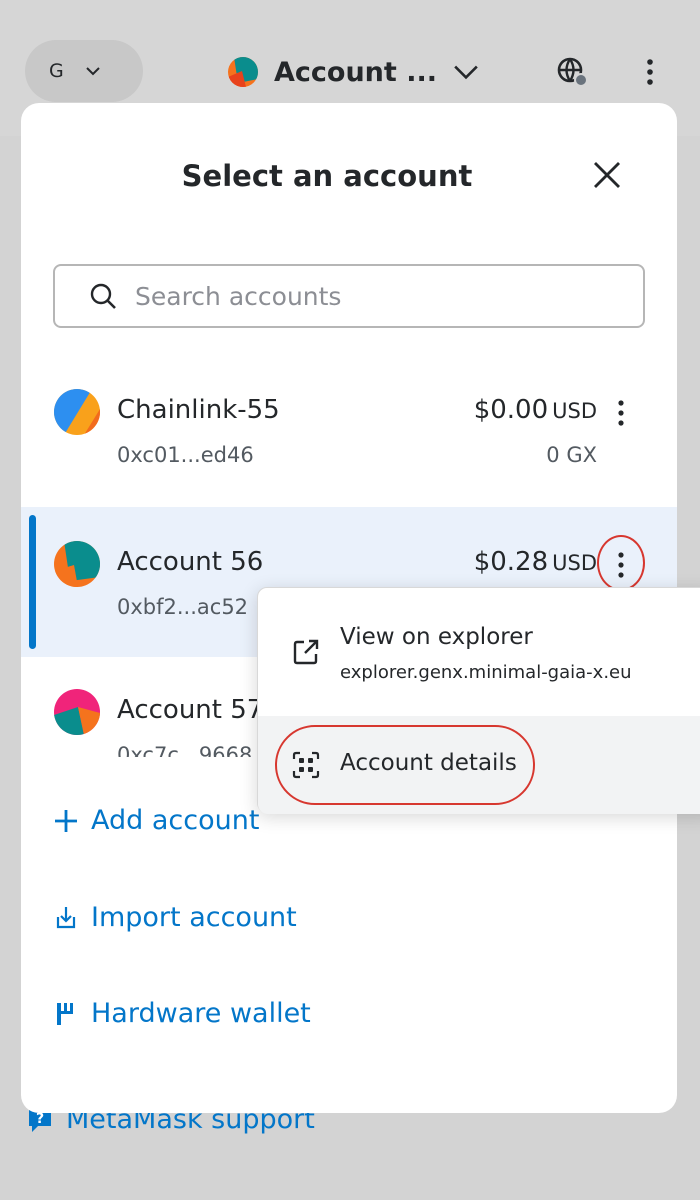 The height and width of the screenshot is (1200, 700). What do you see at coordinates (571, 455) in the screenshot?
I see `account-token-balance: 0 GX` at bounding box center [571, 455].